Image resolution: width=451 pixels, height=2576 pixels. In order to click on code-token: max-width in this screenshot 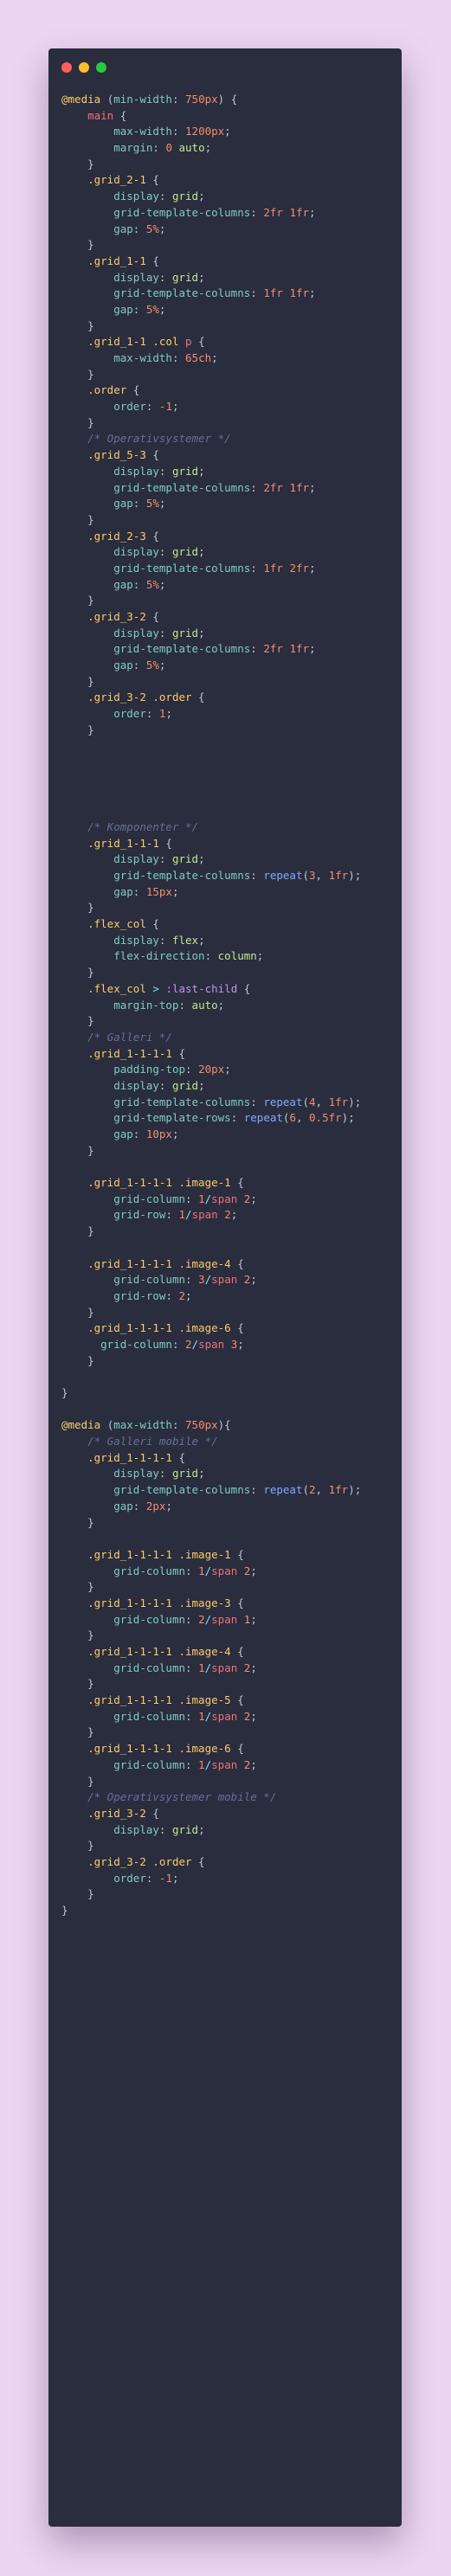, I will do `click(142, 358)`.